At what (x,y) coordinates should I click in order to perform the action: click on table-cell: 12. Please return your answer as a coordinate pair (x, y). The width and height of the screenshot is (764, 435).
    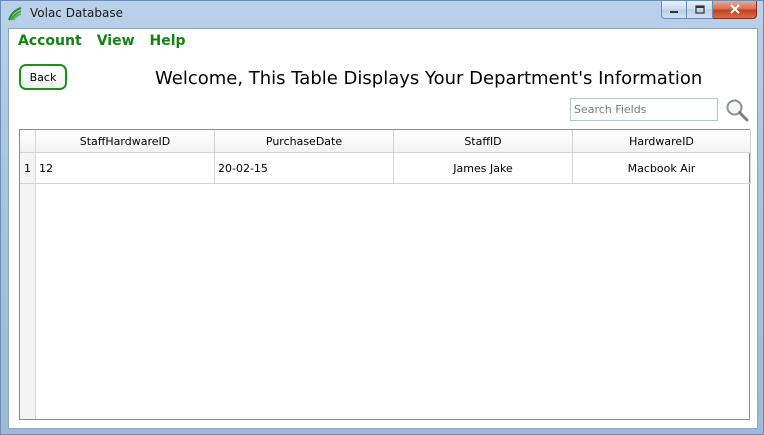
    Looking at the image, I should click on (125, 168).